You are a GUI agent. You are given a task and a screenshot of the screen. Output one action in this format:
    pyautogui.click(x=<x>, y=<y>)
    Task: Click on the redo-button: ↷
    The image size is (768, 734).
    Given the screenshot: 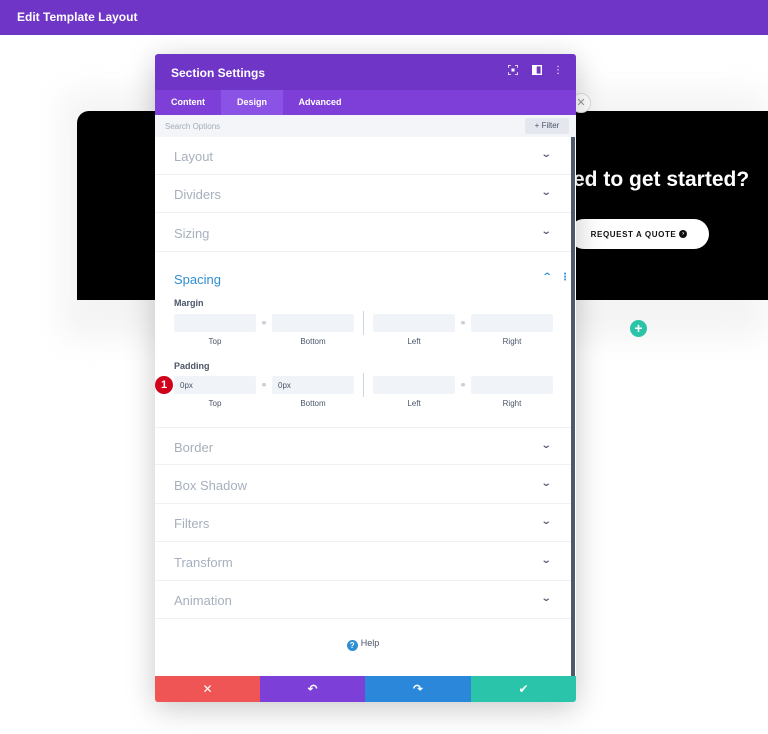 What is the action you would take?
    pyautogui.click(x=418, y=689)
    